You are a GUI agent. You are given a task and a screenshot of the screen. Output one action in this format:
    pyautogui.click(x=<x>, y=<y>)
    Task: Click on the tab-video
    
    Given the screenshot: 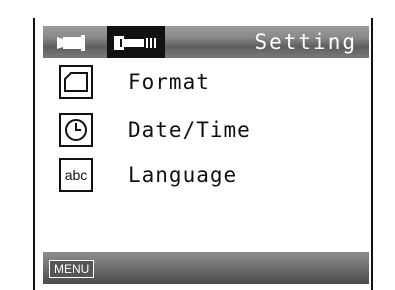 What is the action you would take?
    pyautogui.click(x=74, y=42)
    